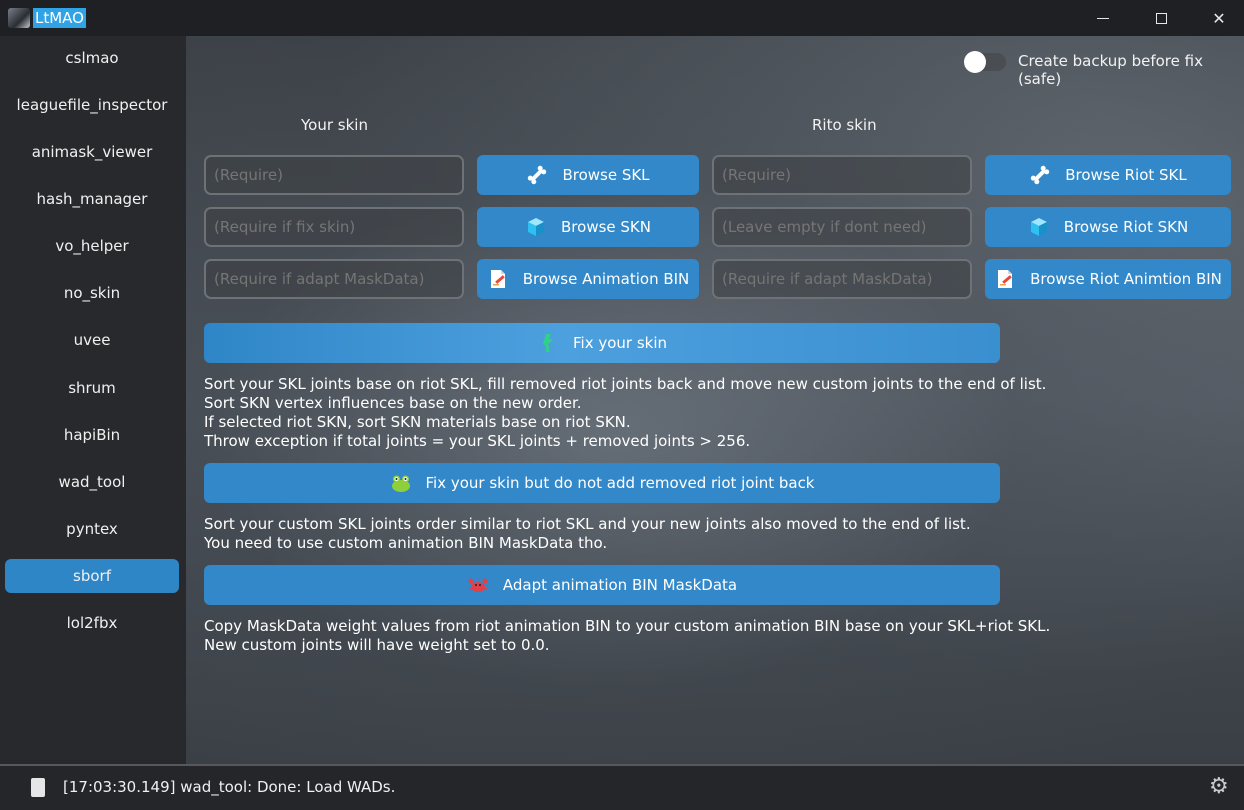  Describe the element at coordinates (92, 105) in the screenshot. I see `sidebar-item-leaguefile-inspector: leaguefile_inspector` at that location.